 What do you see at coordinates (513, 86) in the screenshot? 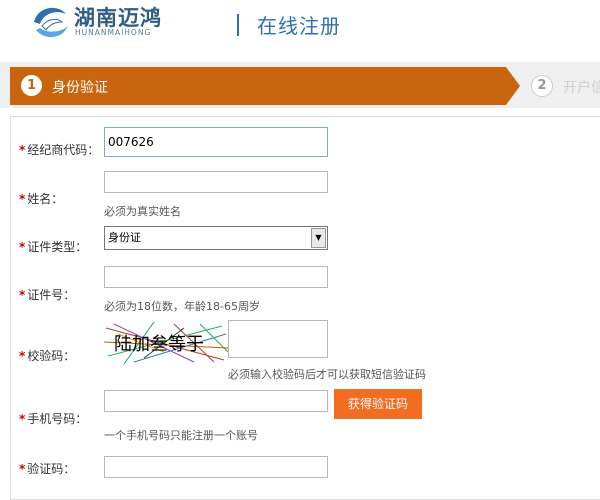
I see `step-arrow` at bounding box center [513, 86].